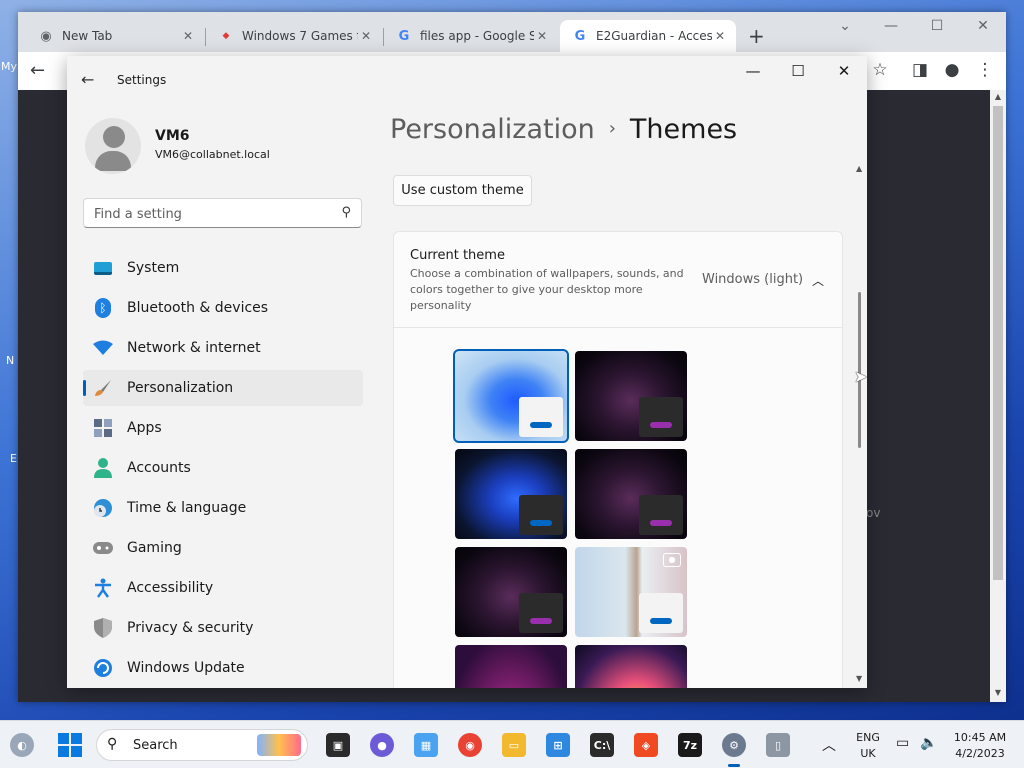 Image resolution: width=1024 pixels, height=768 pixels. I want to click on sidebar-item-personalization: Personalization, so click(223, 388).